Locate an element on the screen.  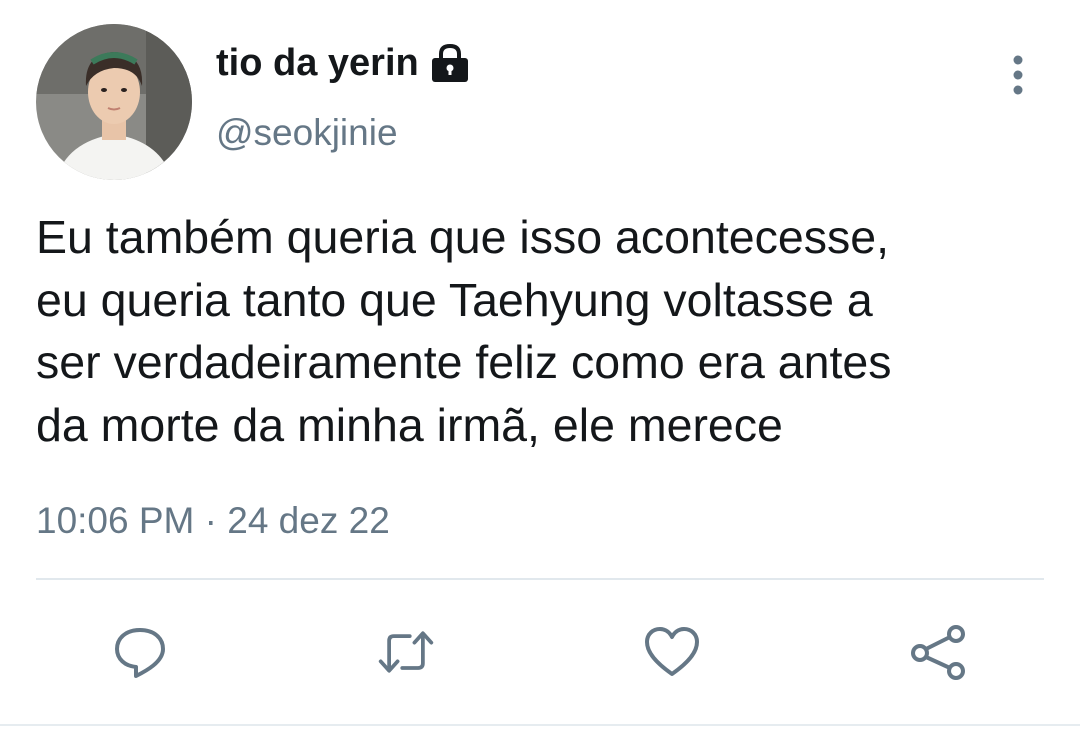
reply-button is located at coordinates (140, 652).